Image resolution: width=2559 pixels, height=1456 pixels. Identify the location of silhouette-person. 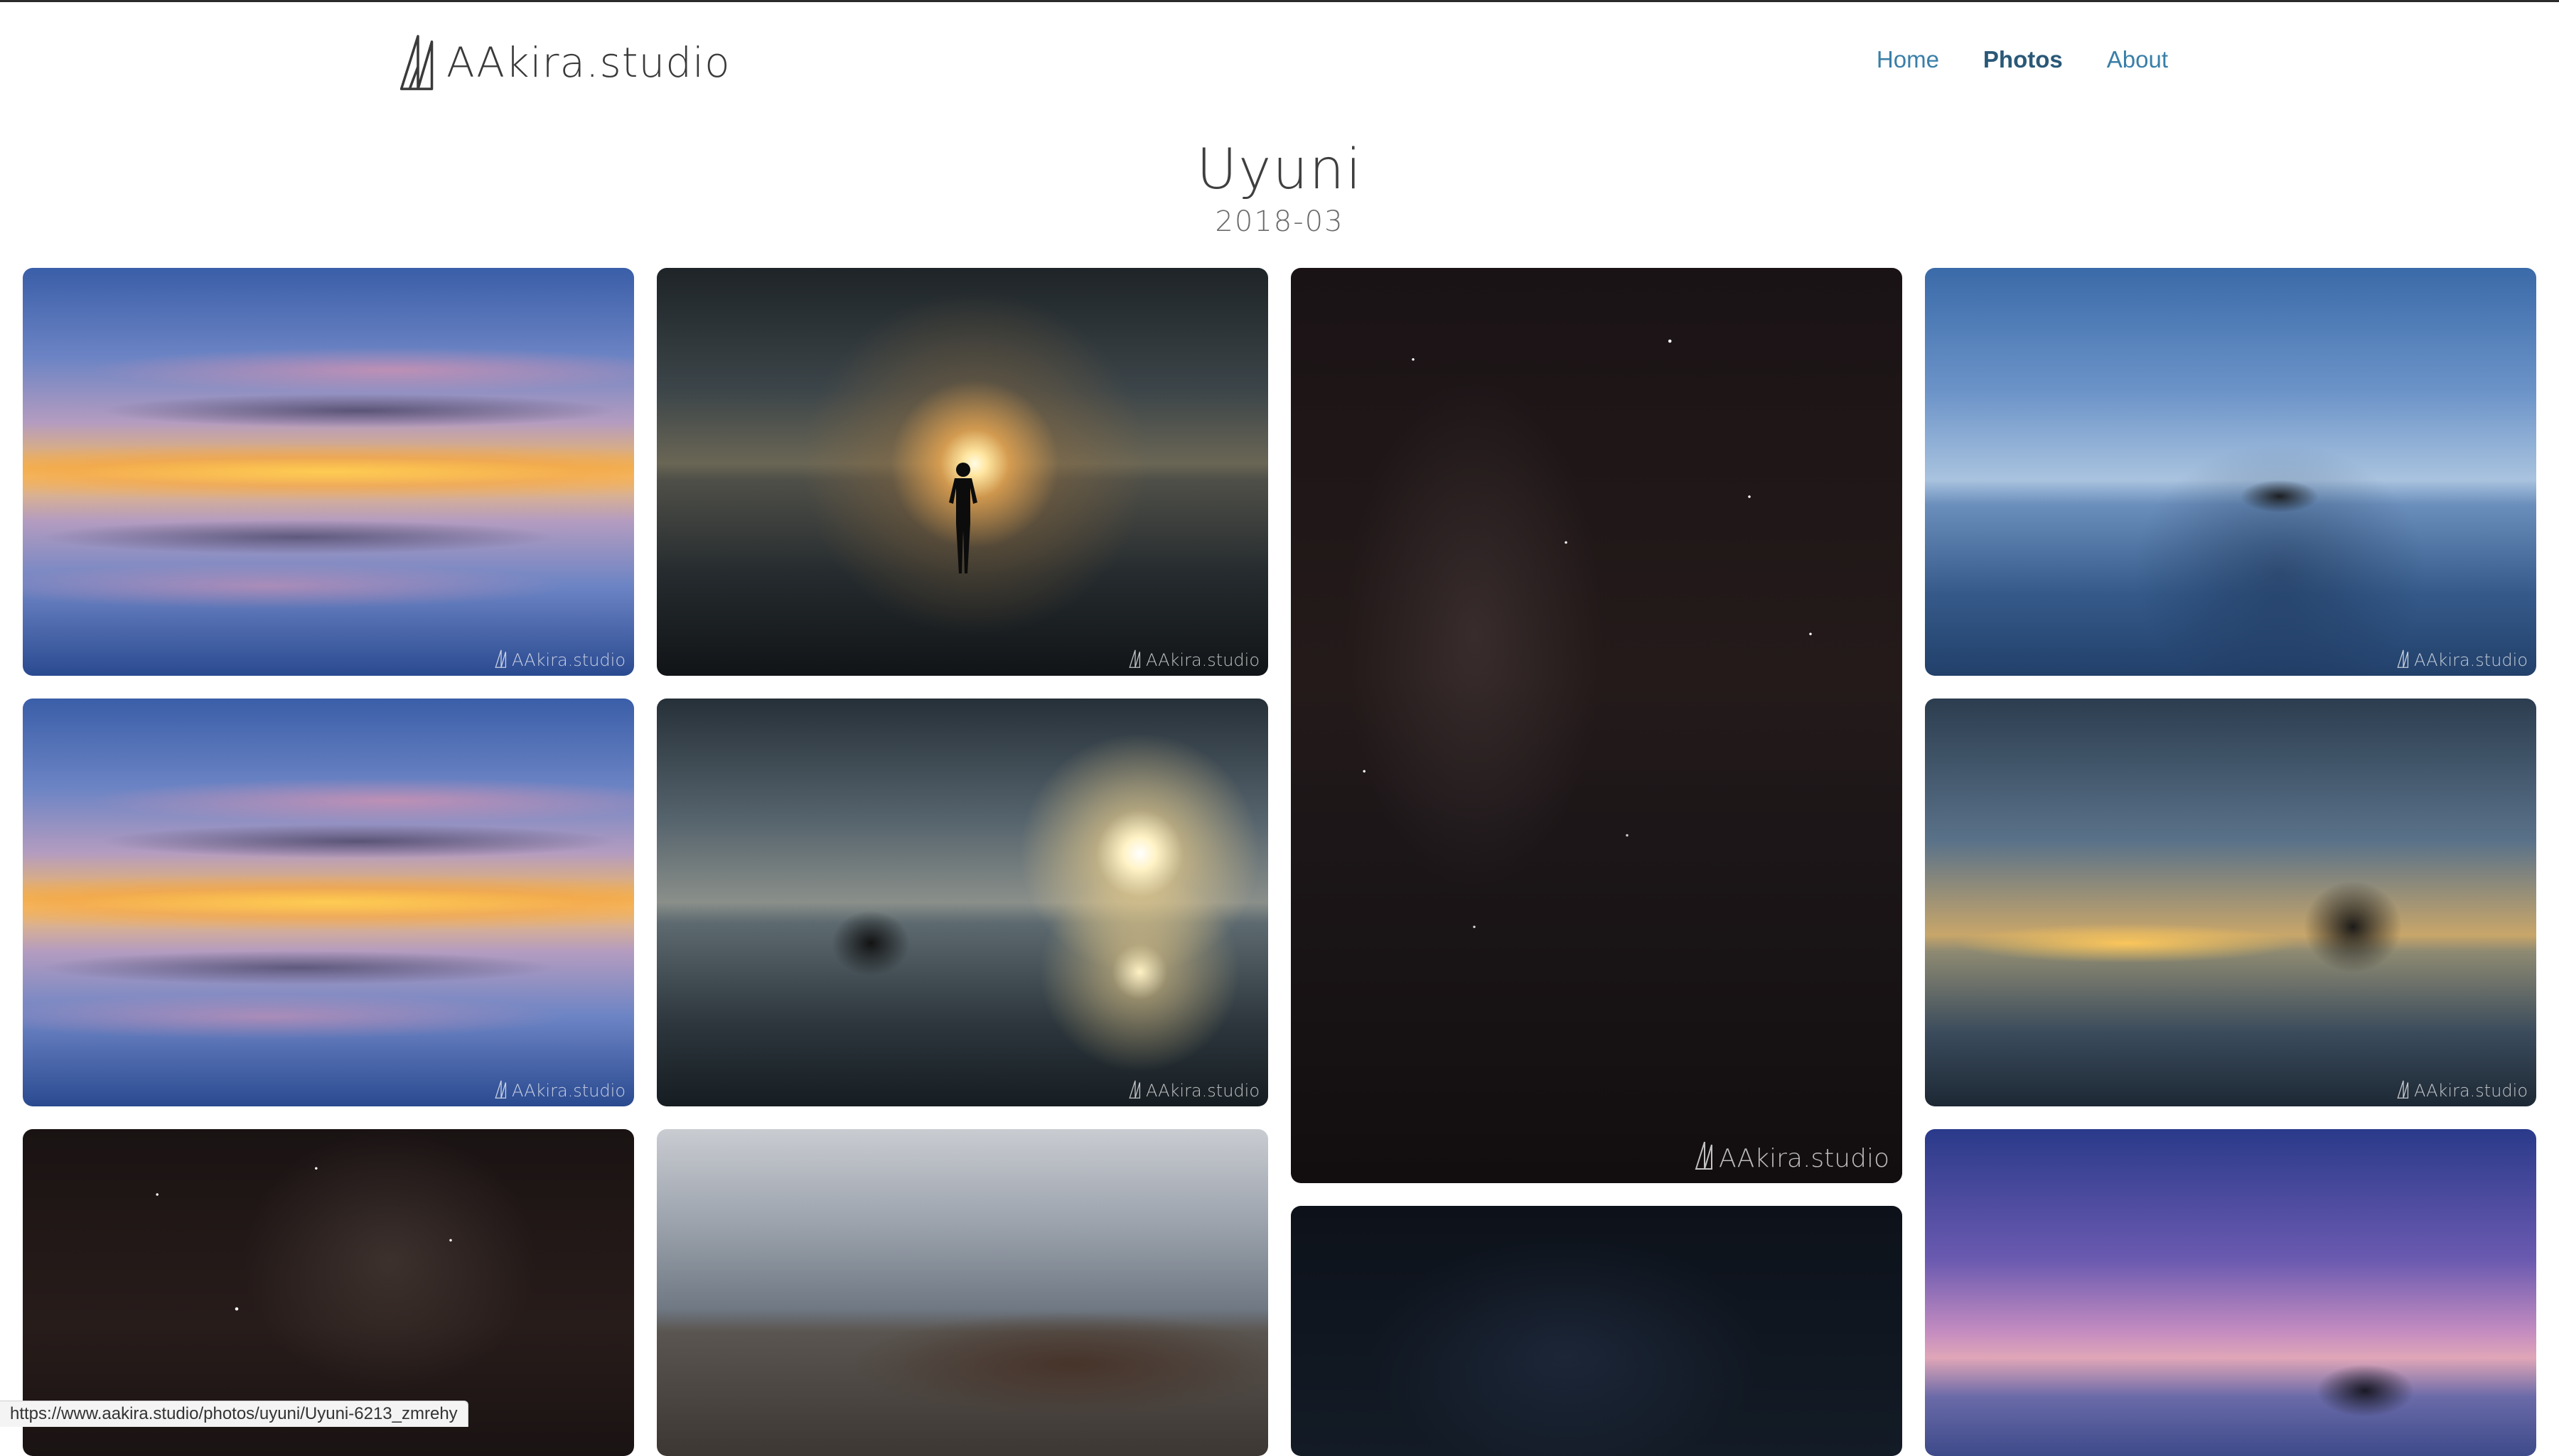
(963, 518).